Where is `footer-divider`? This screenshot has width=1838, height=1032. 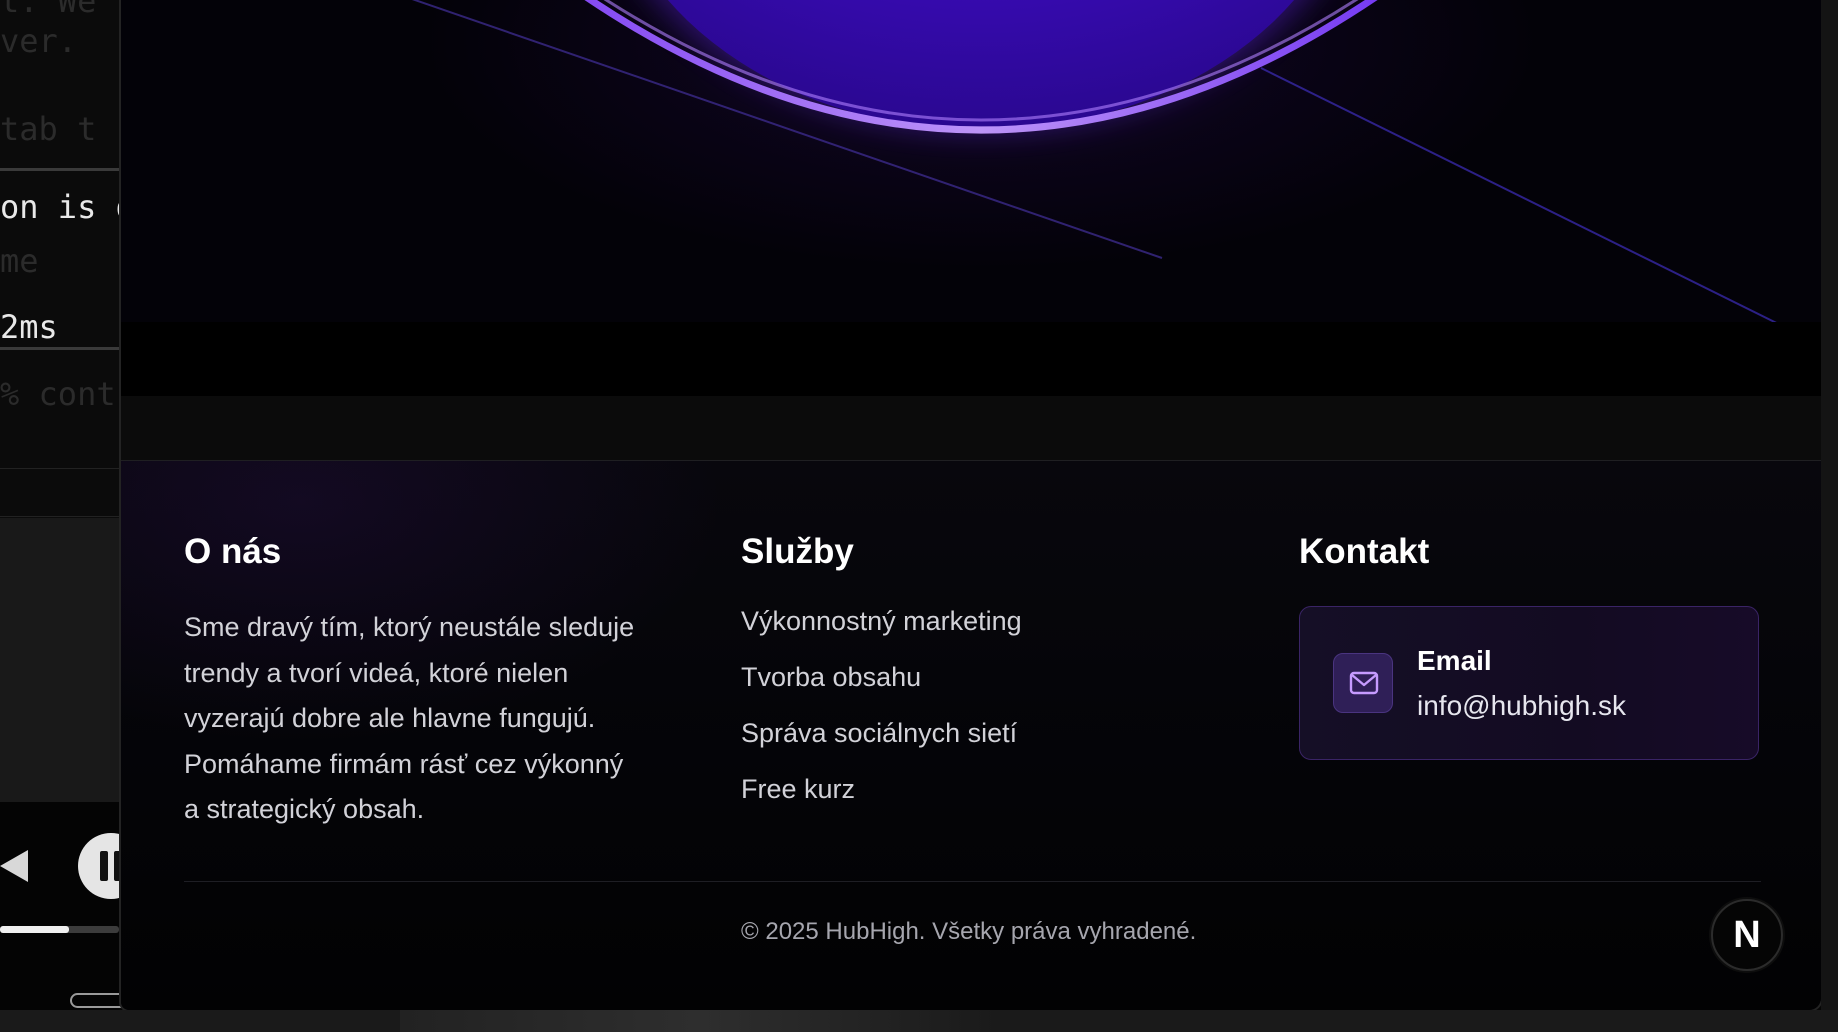 footer-divider is located at coordinates (972, 881).